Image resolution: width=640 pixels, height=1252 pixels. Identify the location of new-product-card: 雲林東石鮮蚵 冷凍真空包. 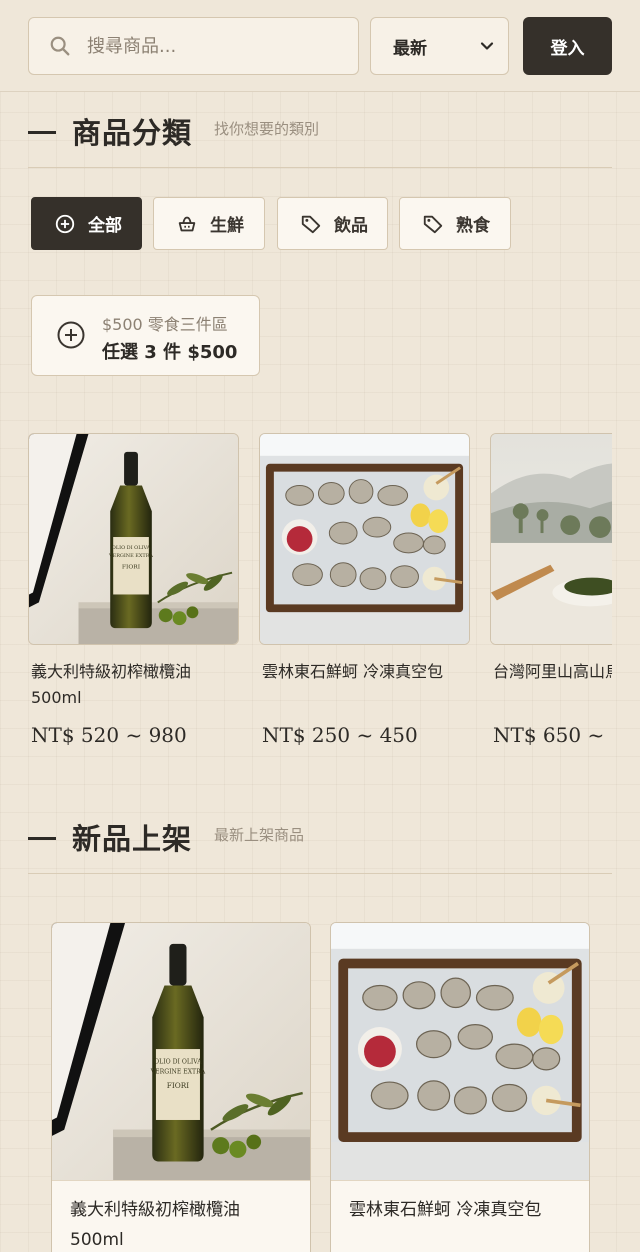
(460, 1087).